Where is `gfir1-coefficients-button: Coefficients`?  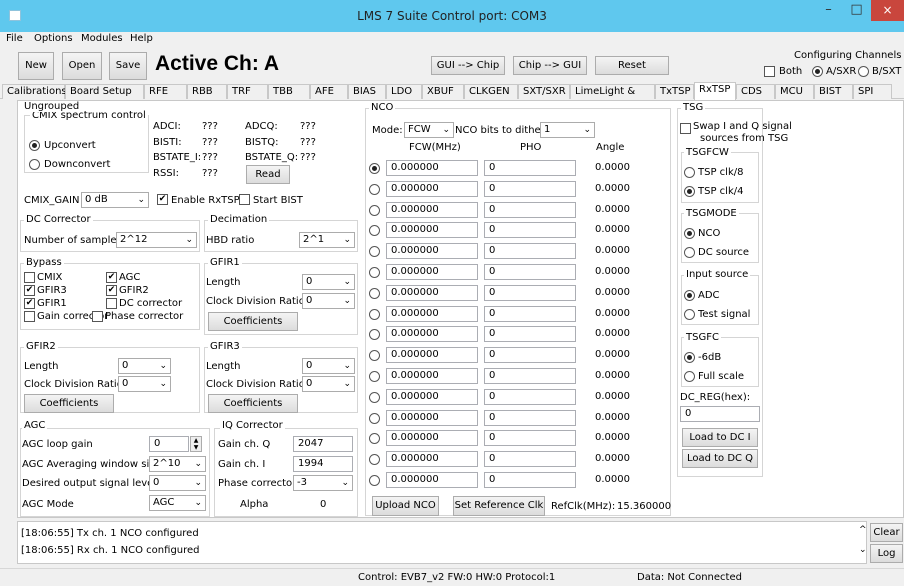 gfir1-coefficients-button: Coefficients is located at coordinates (253, 321).